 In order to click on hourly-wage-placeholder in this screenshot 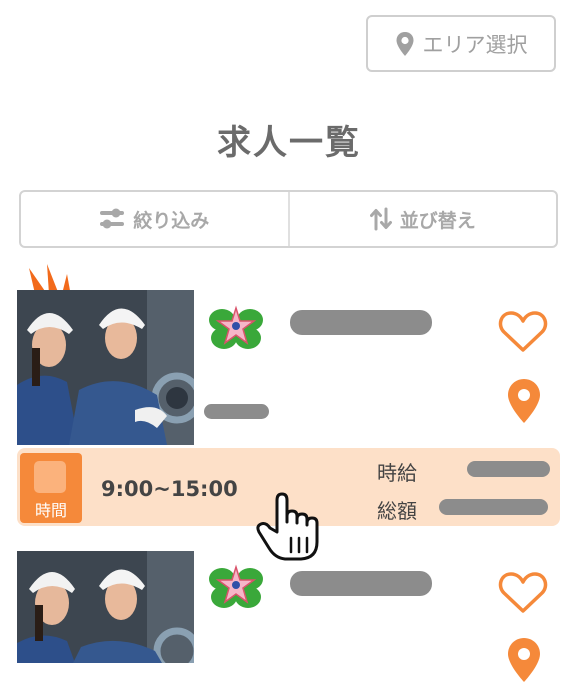, I will do `click(508, 469)`.